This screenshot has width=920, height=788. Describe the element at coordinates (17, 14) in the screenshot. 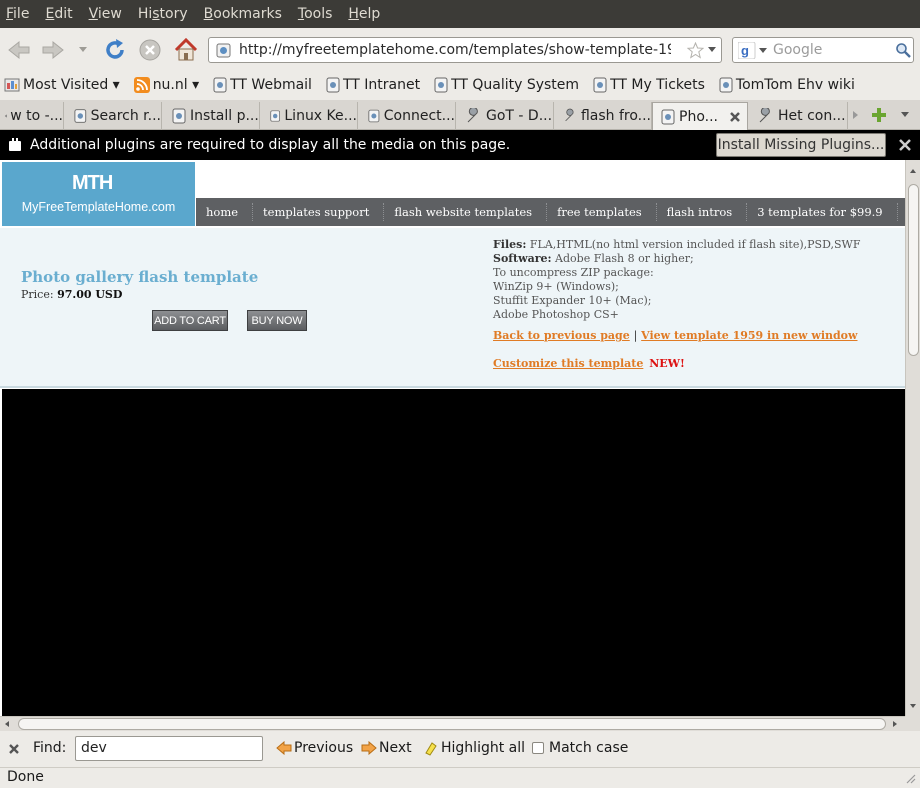

I see `menu-file: File` at that location.